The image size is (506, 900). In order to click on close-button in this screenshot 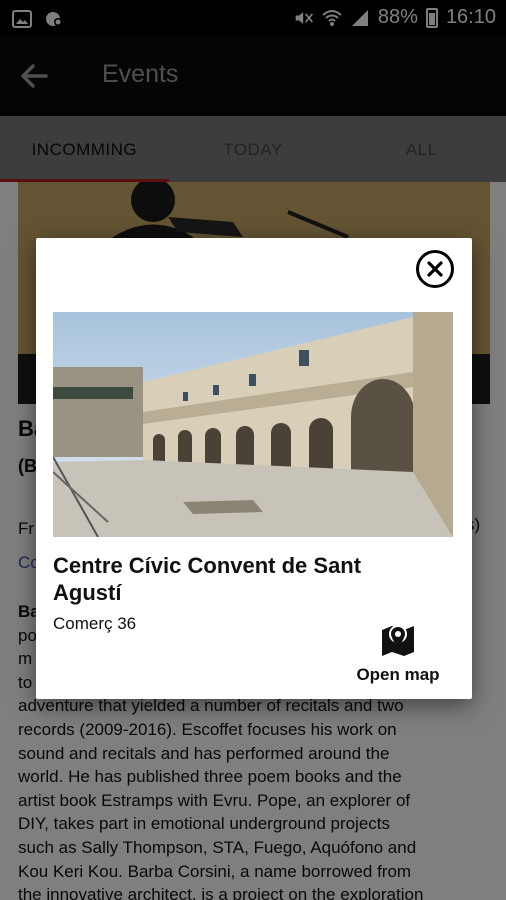, I will do `click(435, 269)`.